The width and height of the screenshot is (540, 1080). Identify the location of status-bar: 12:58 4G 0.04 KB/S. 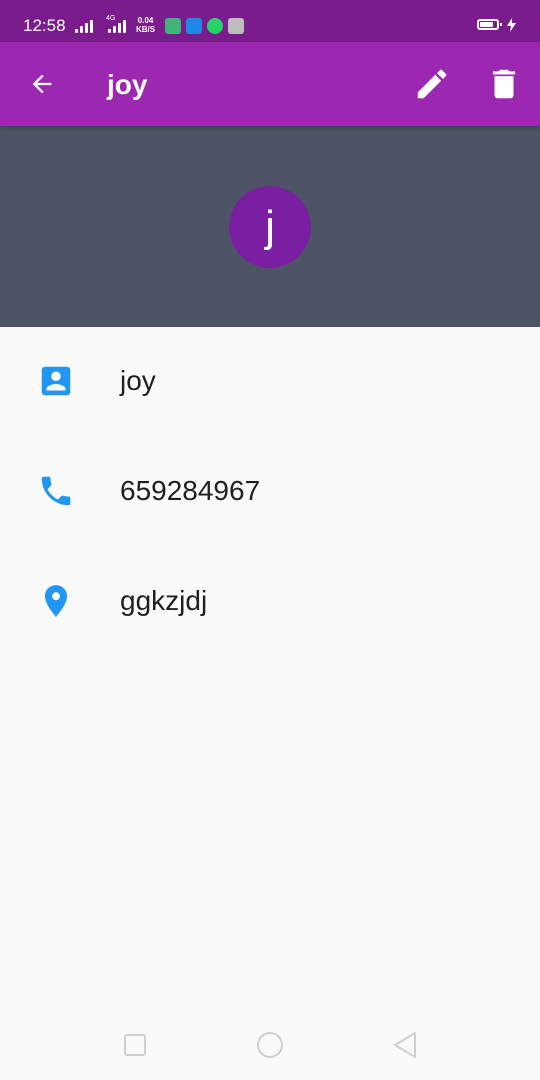
(270, 21).